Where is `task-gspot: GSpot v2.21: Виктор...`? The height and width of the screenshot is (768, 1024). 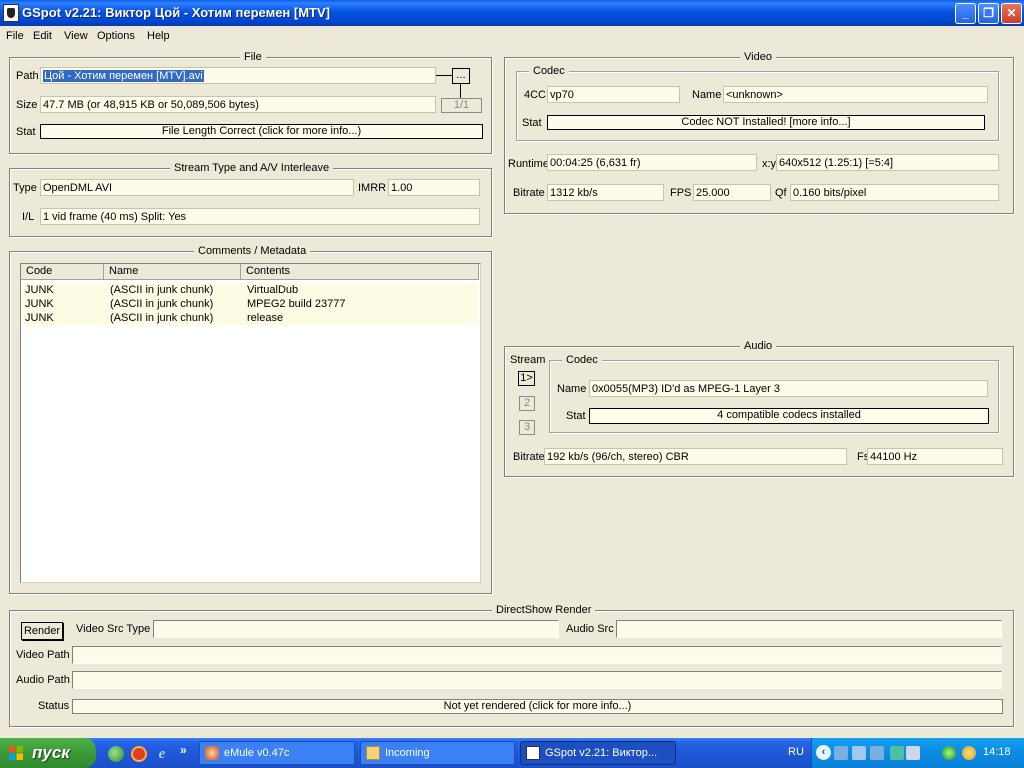 task-gspot: GSpot v2.21: Виктор... is located at coordinates (598, 753).